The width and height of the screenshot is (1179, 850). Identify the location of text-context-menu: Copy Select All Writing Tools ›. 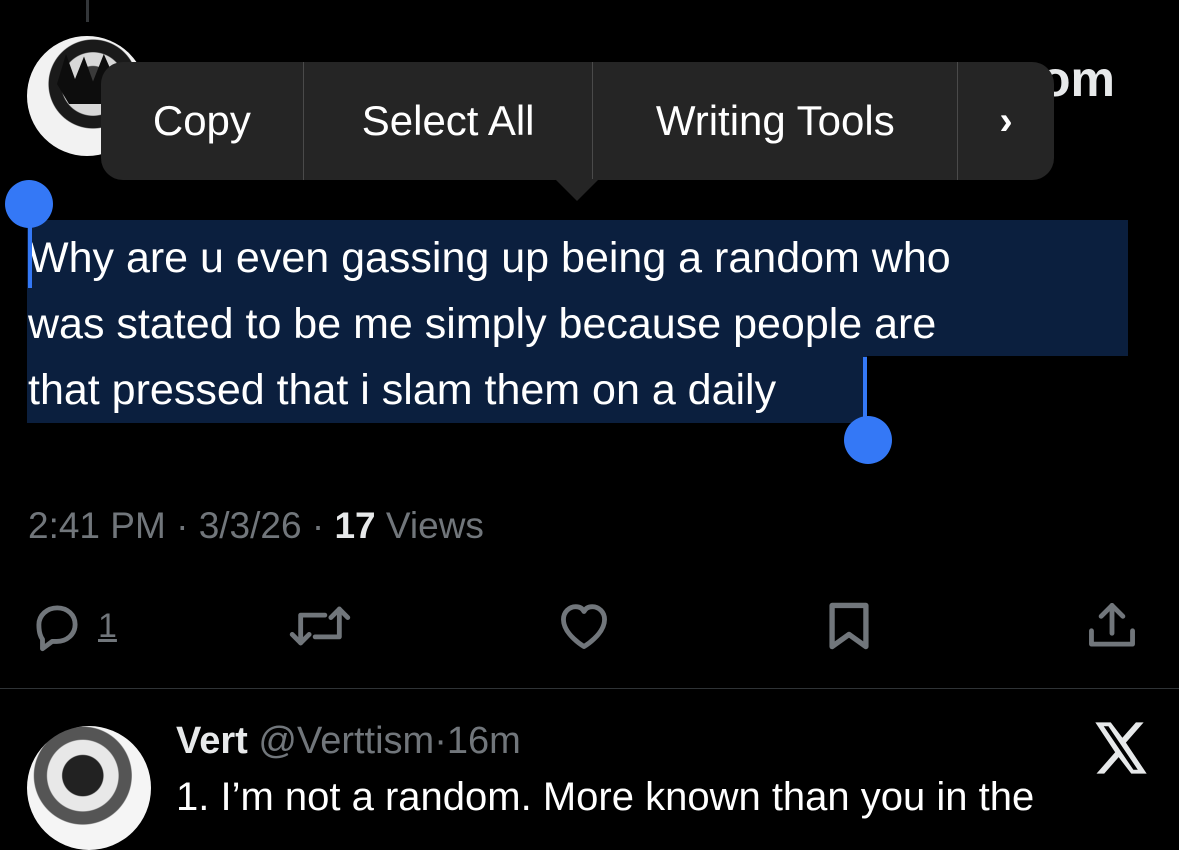
(577, 121).